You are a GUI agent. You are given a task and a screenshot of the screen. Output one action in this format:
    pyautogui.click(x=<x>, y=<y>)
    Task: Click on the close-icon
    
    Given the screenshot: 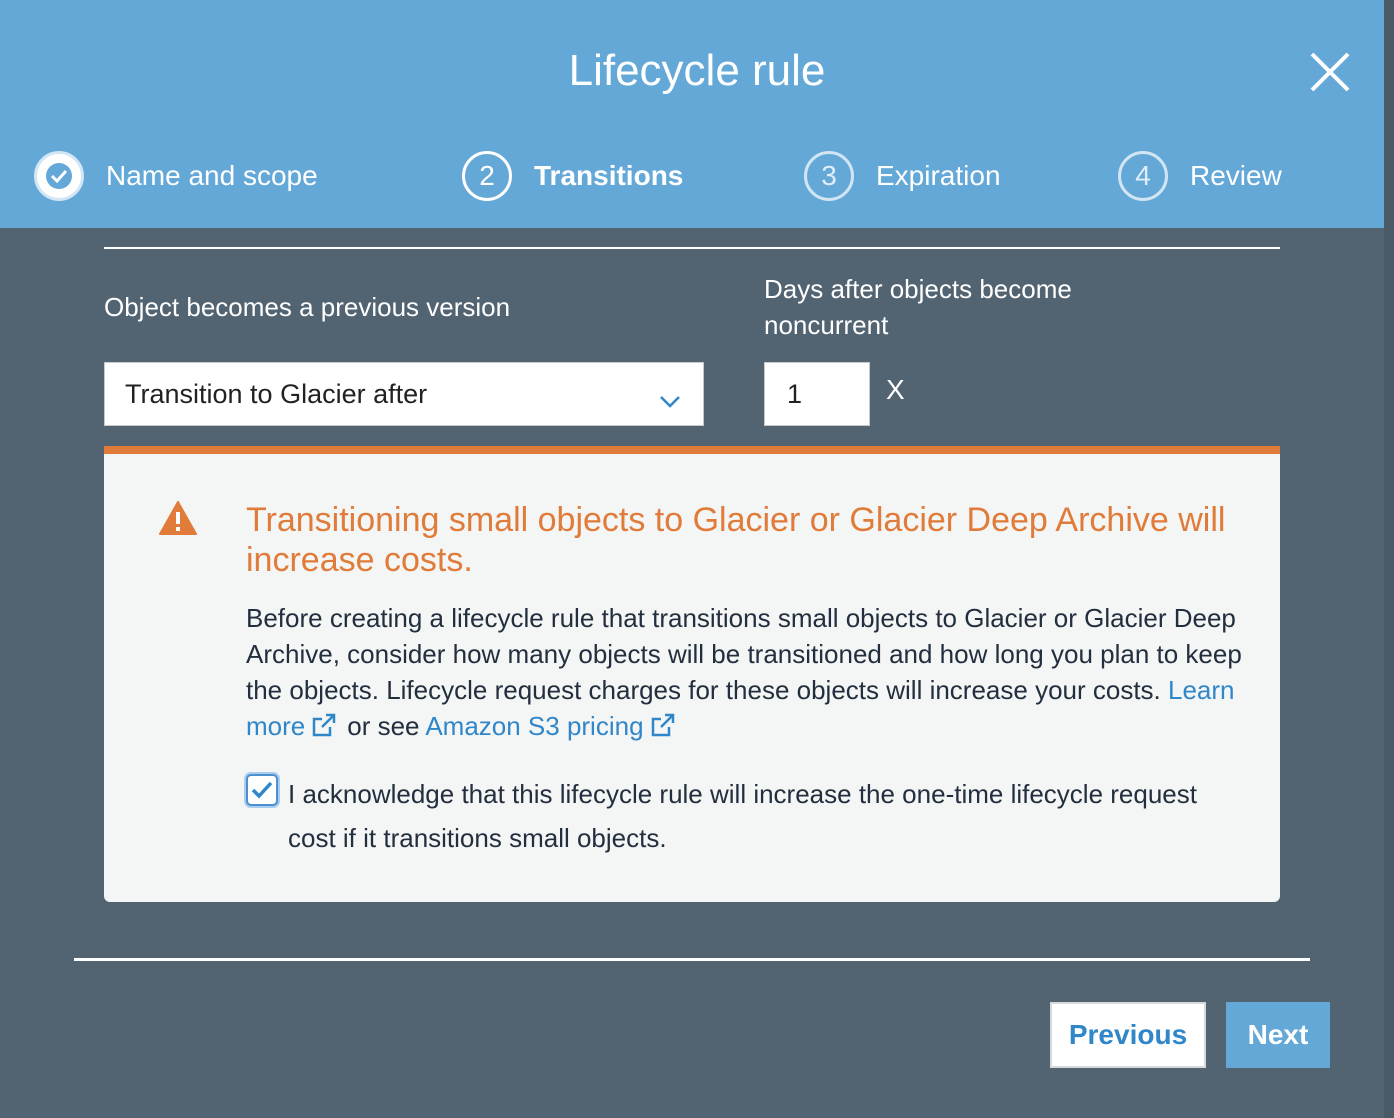 What is the action you would take?
    pyautogui.click(x=1330, y=72)
    